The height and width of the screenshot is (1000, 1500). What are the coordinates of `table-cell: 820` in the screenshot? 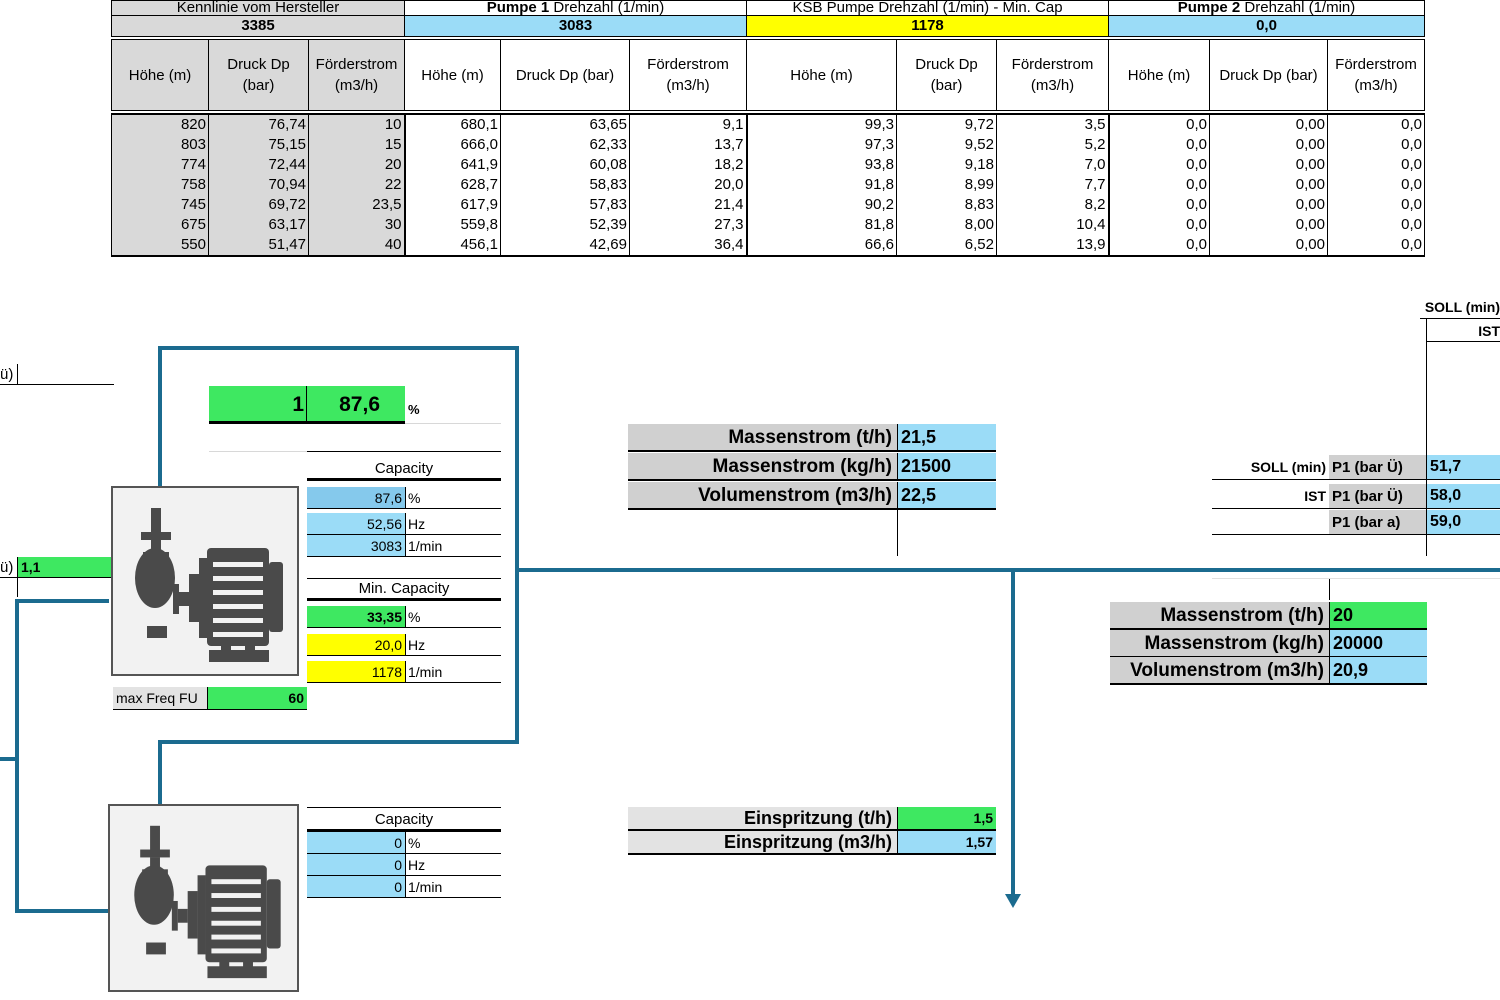 It's located at (160, 124).